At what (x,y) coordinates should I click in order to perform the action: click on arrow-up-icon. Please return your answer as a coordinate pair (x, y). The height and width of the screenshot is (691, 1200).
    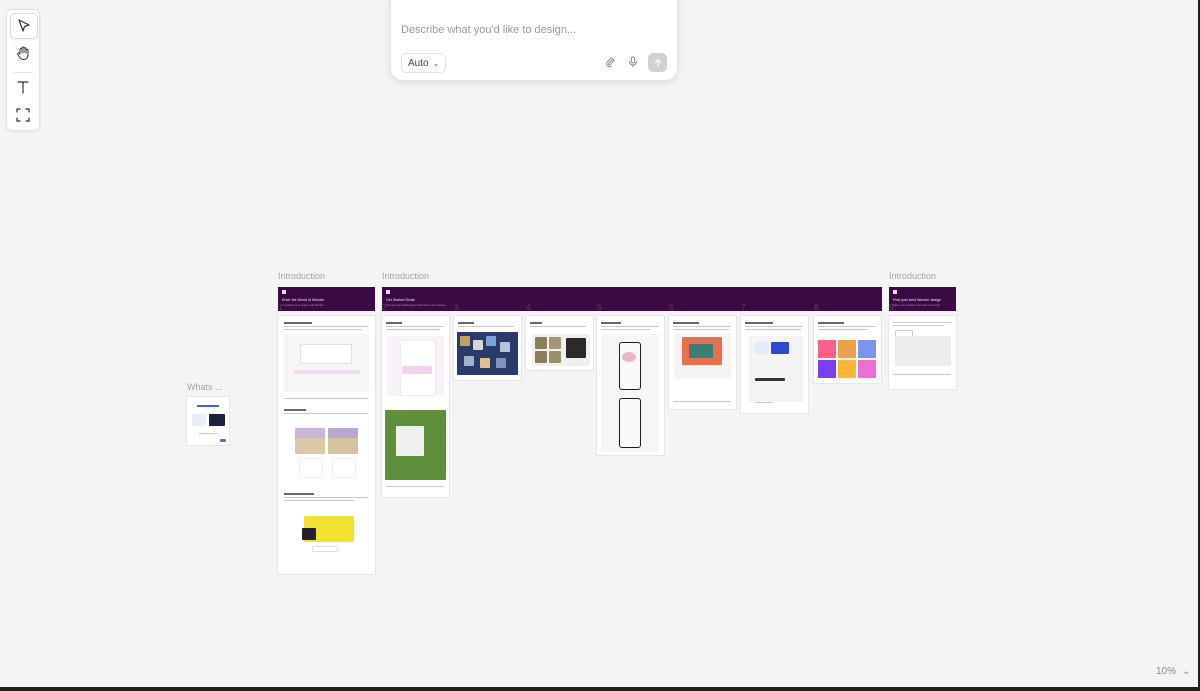
    Looking at the image, I should click on (657, 62).